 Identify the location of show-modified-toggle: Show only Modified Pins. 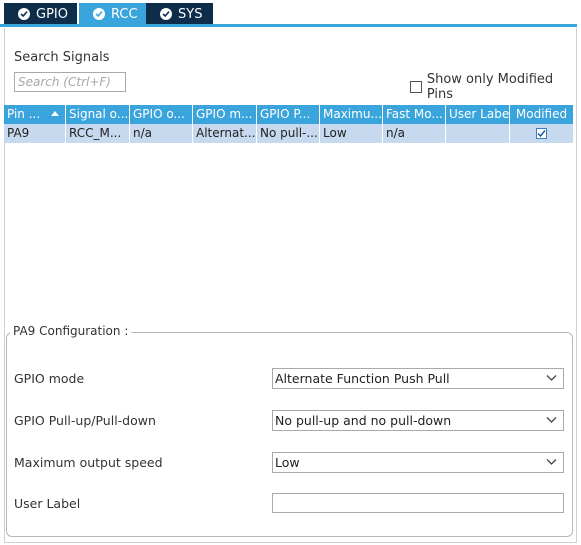
(495, 87).